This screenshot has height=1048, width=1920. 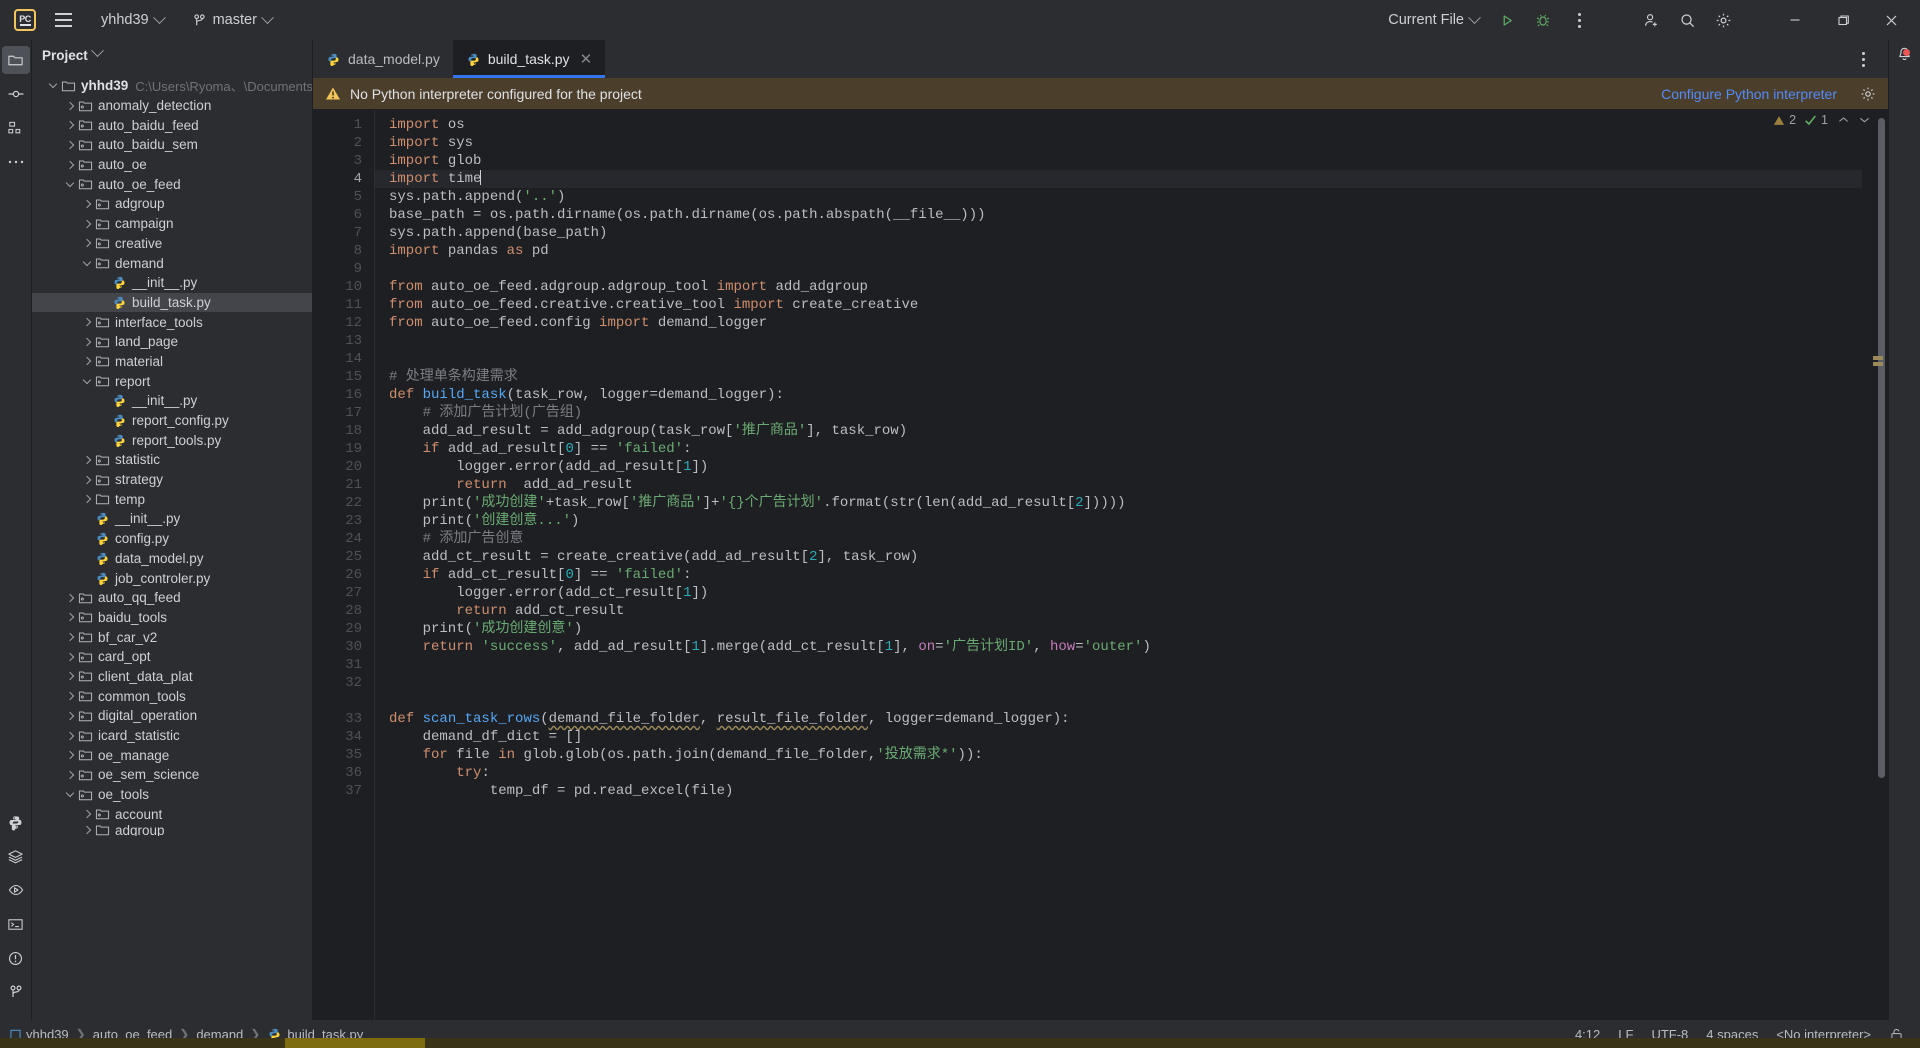 What do you see at coordinates (1843, 120) in the screenshot?
I see `inspection-prev-button` at bounding box center [1843, 120].